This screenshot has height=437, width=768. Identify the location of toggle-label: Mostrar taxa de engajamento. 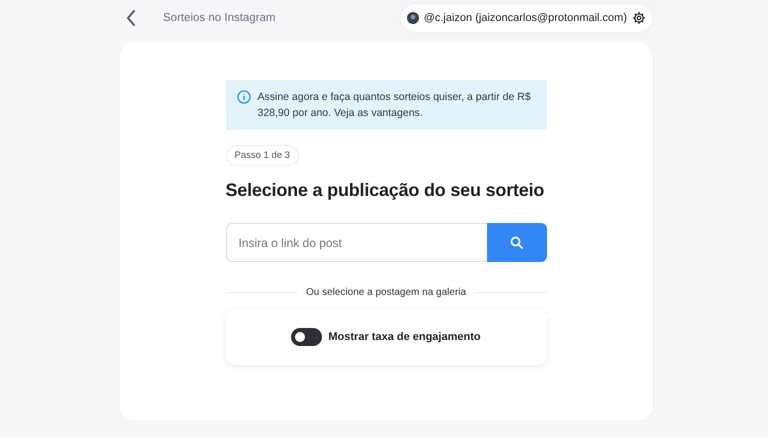
(404, 337).